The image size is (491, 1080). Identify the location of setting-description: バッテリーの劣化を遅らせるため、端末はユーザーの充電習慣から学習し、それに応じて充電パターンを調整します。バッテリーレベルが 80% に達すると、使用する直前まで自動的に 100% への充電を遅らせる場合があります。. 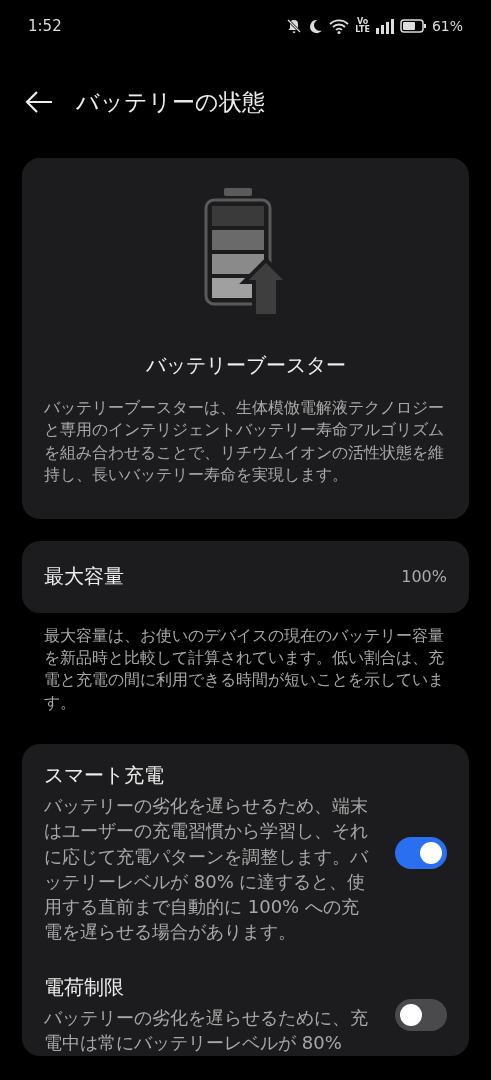
(207, 869).